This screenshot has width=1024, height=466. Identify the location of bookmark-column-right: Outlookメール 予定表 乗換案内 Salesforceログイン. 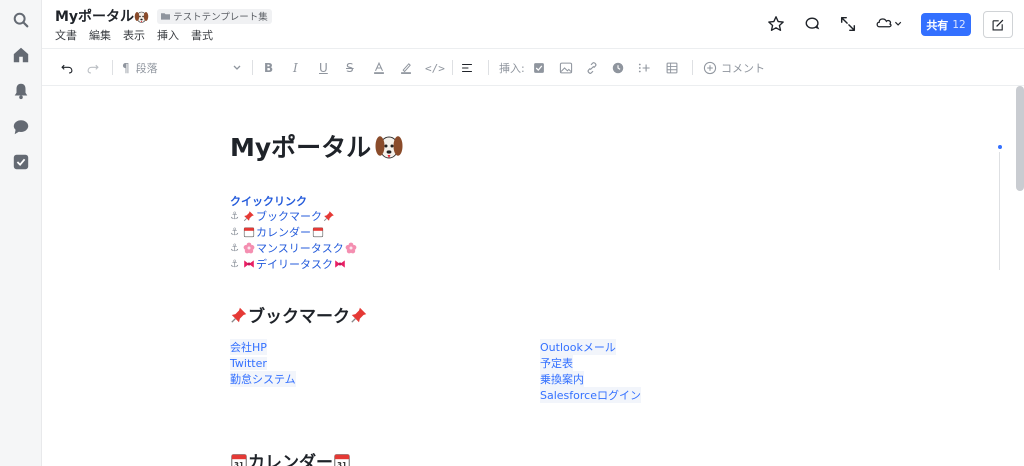
(590, 371).